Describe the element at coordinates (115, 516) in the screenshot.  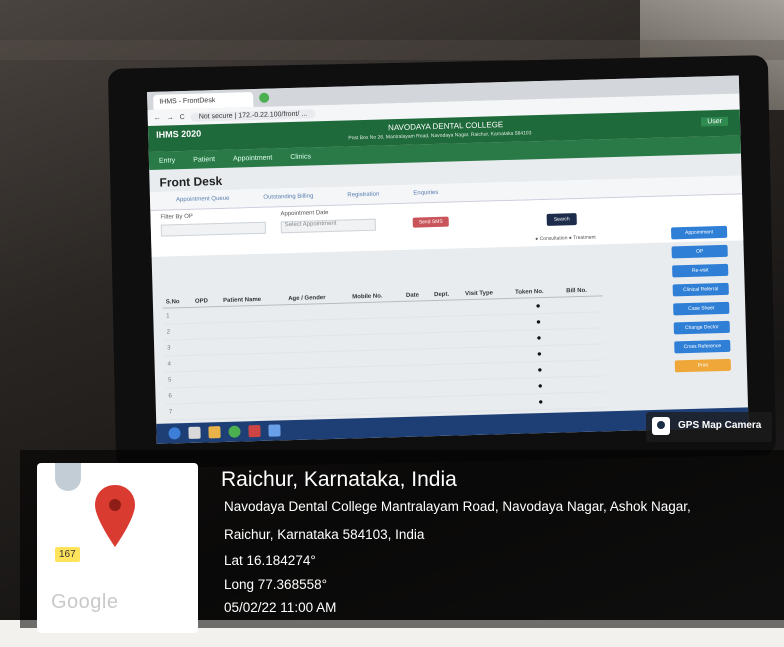
I see `map-pin-icon` at that location.